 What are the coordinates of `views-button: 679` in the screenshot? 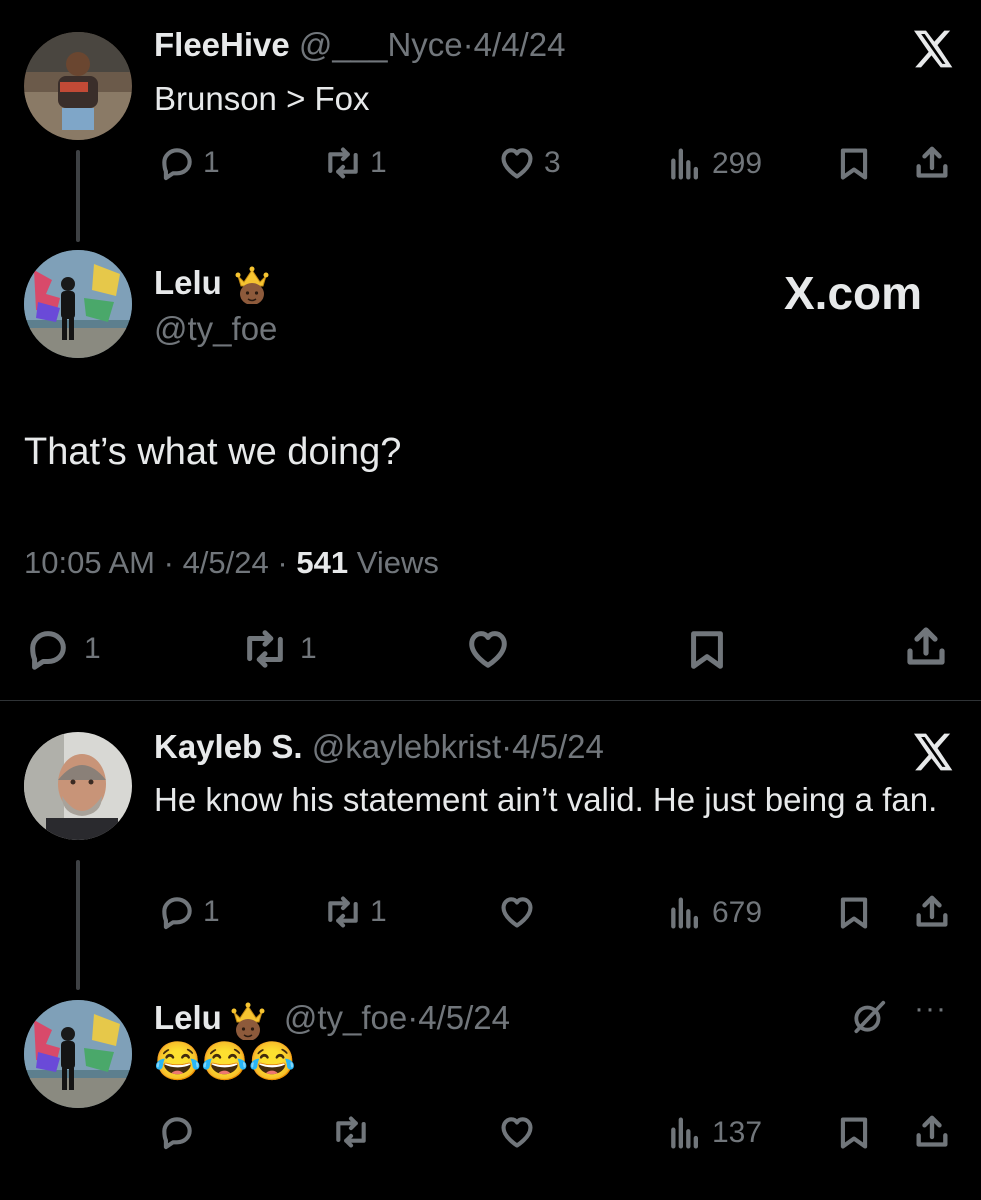 It's located at (713, 913).